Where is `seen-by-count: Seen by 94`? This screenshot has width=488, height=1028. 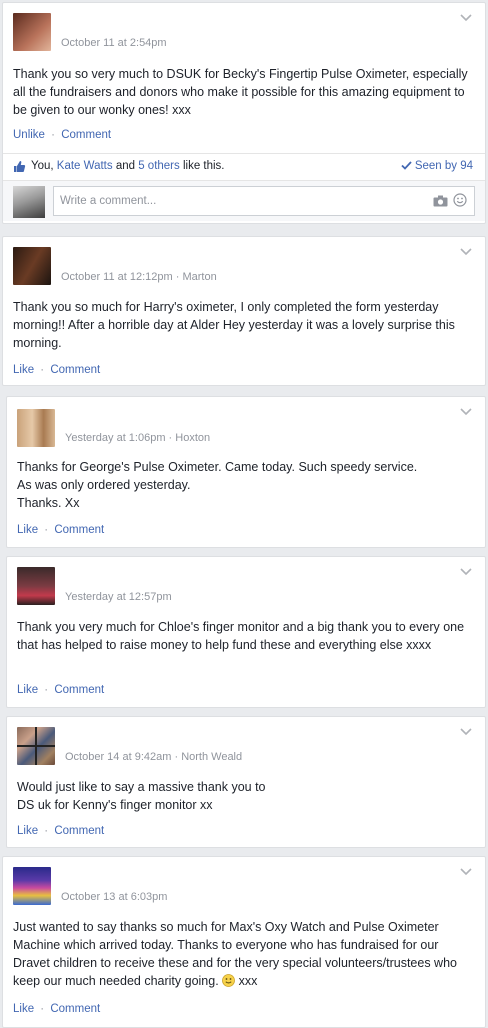 seen-by-count: Seen by 94 is located at coordinates (443, 166).